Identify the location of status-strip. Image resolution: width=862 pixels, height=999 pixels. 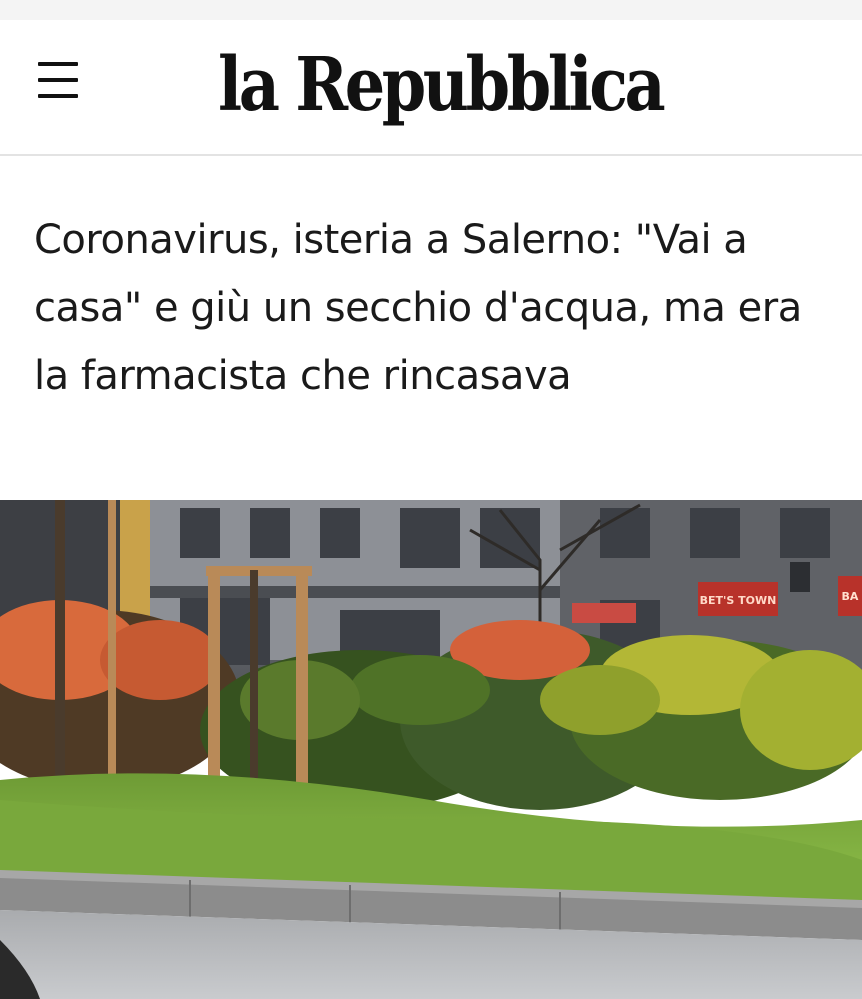
(431, 10).